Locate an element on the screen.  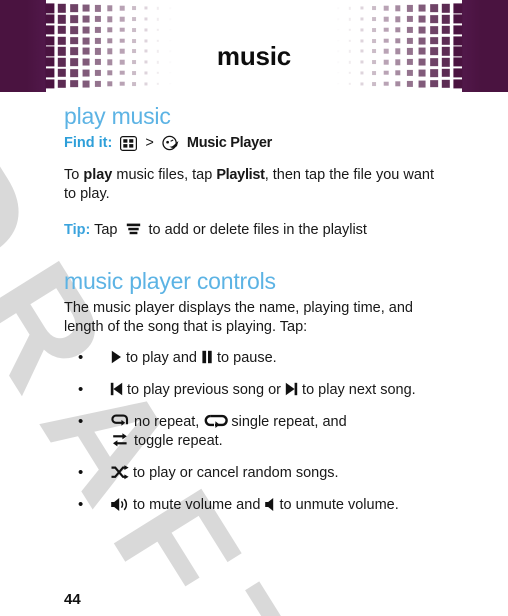
music-player-label: Music Player is located at coordinates (229, 143).